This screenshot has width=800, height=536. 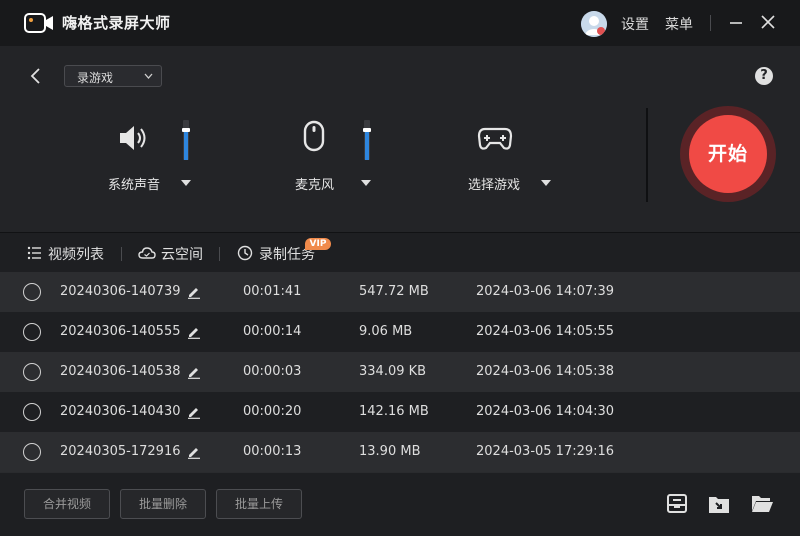 I want to click on merge-videos-button: 合并视频, so click(x=67, y=504).